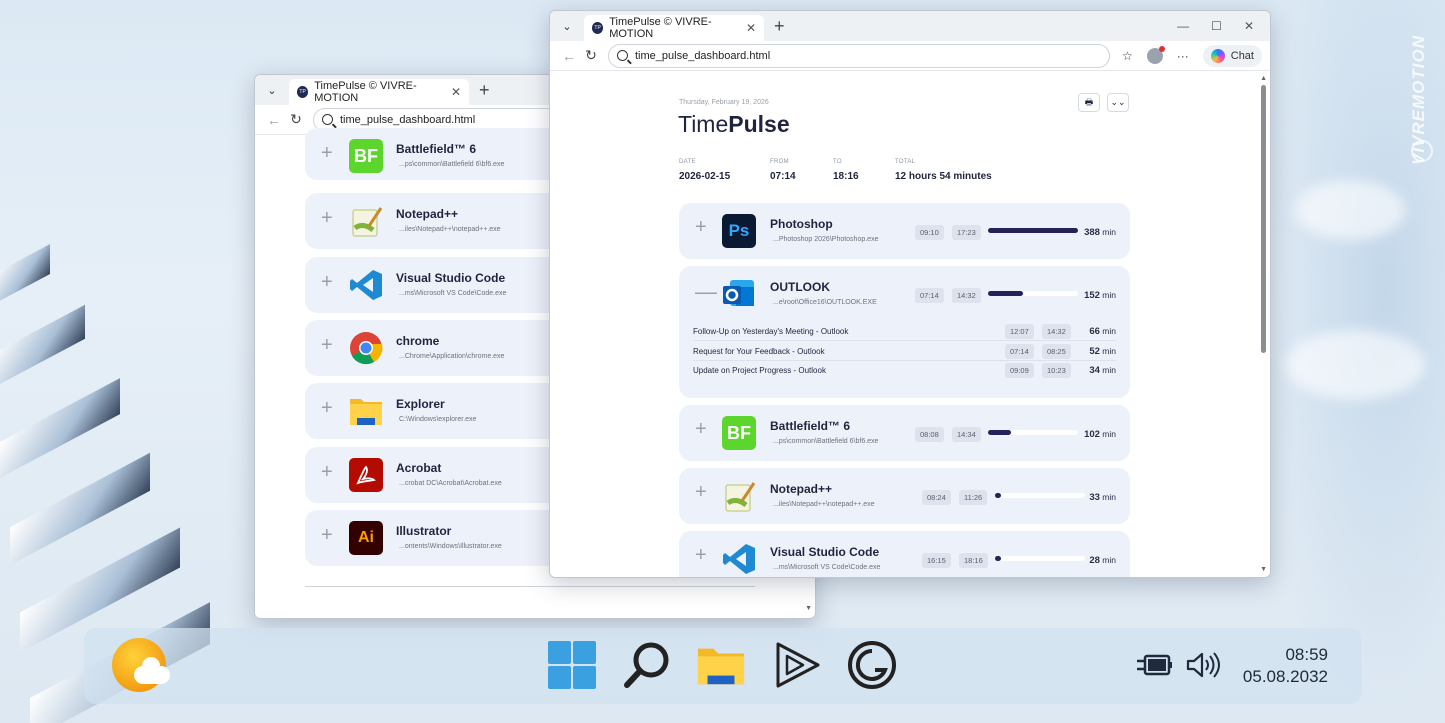 The width and height of the screenshot is (1445, 723). What do you see at coordinates (450, 546) in the screenshot?
I see `app-path: ...ontents\Windows\Illustrator.exe` at bounding box center [450, 546].